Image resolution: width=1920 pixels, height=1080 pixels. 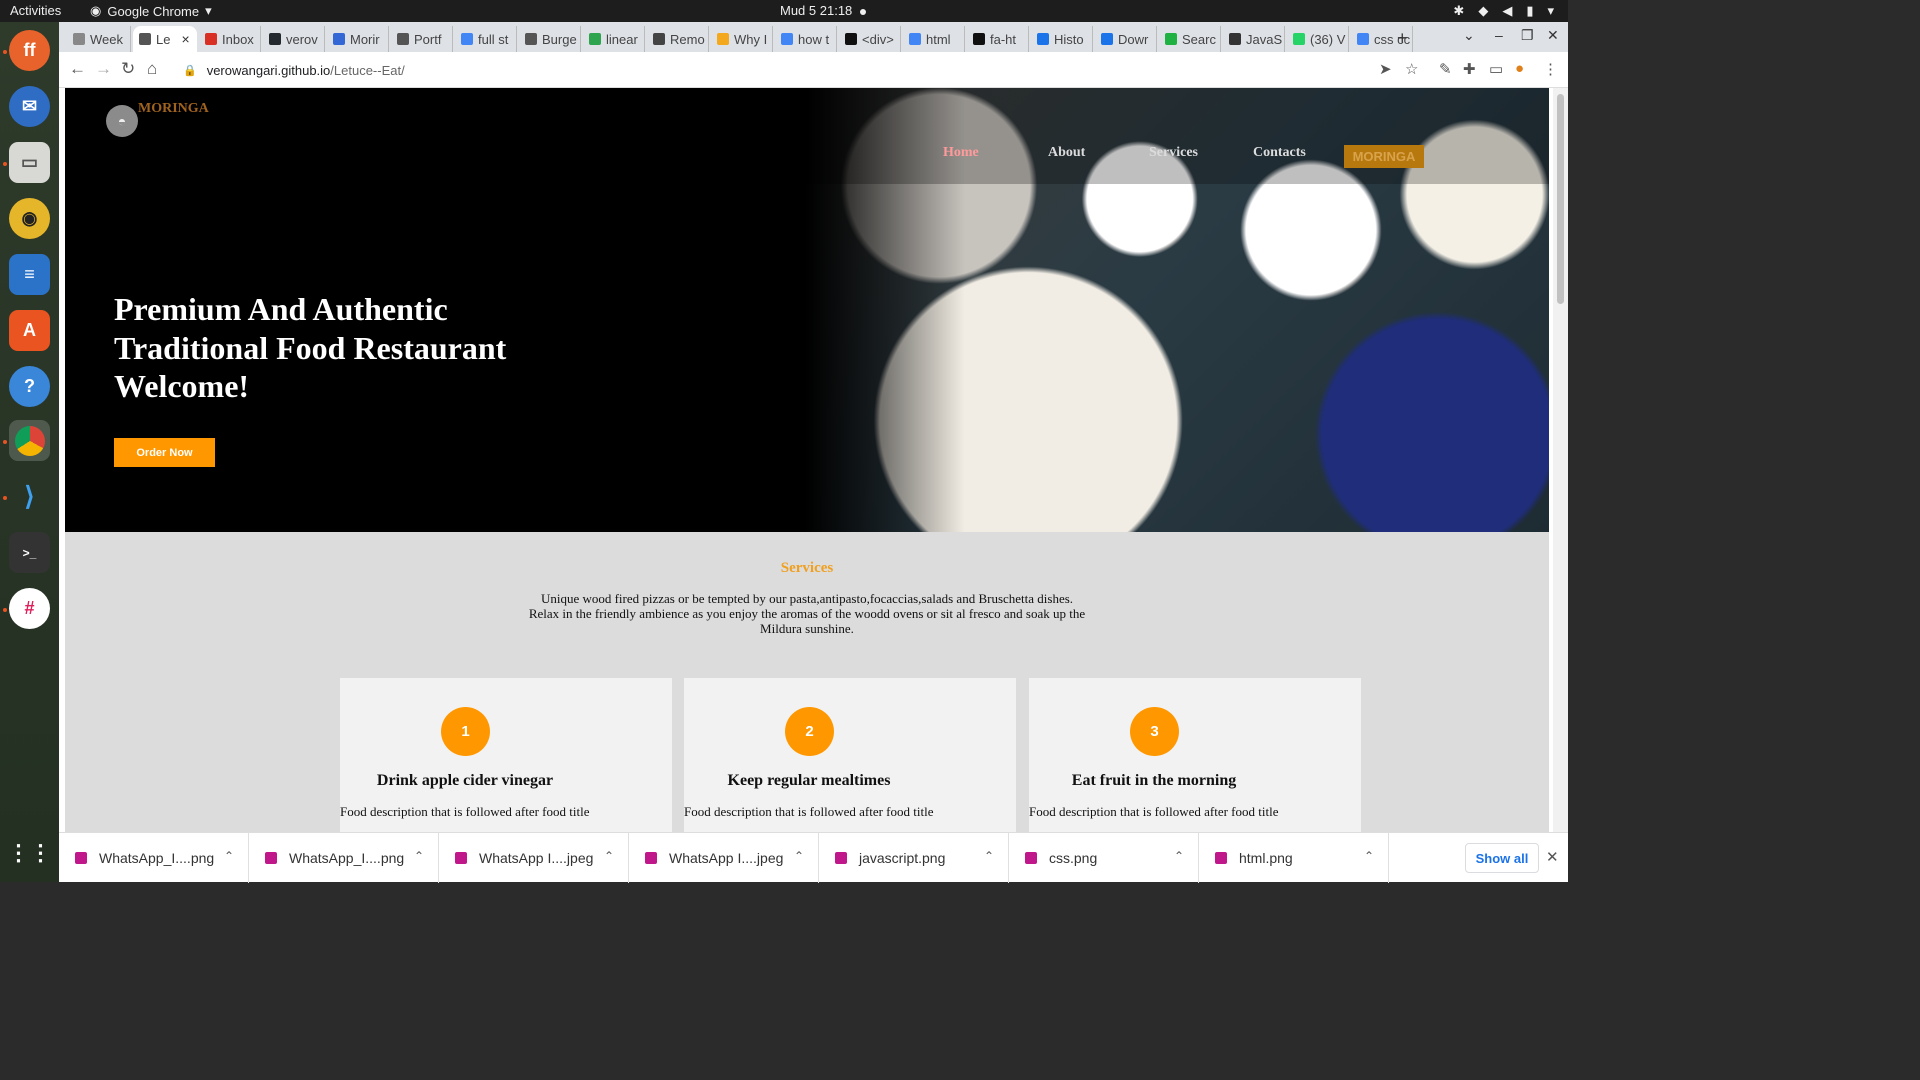 I want to click on image-file-icon, so click(x=841, y=858).